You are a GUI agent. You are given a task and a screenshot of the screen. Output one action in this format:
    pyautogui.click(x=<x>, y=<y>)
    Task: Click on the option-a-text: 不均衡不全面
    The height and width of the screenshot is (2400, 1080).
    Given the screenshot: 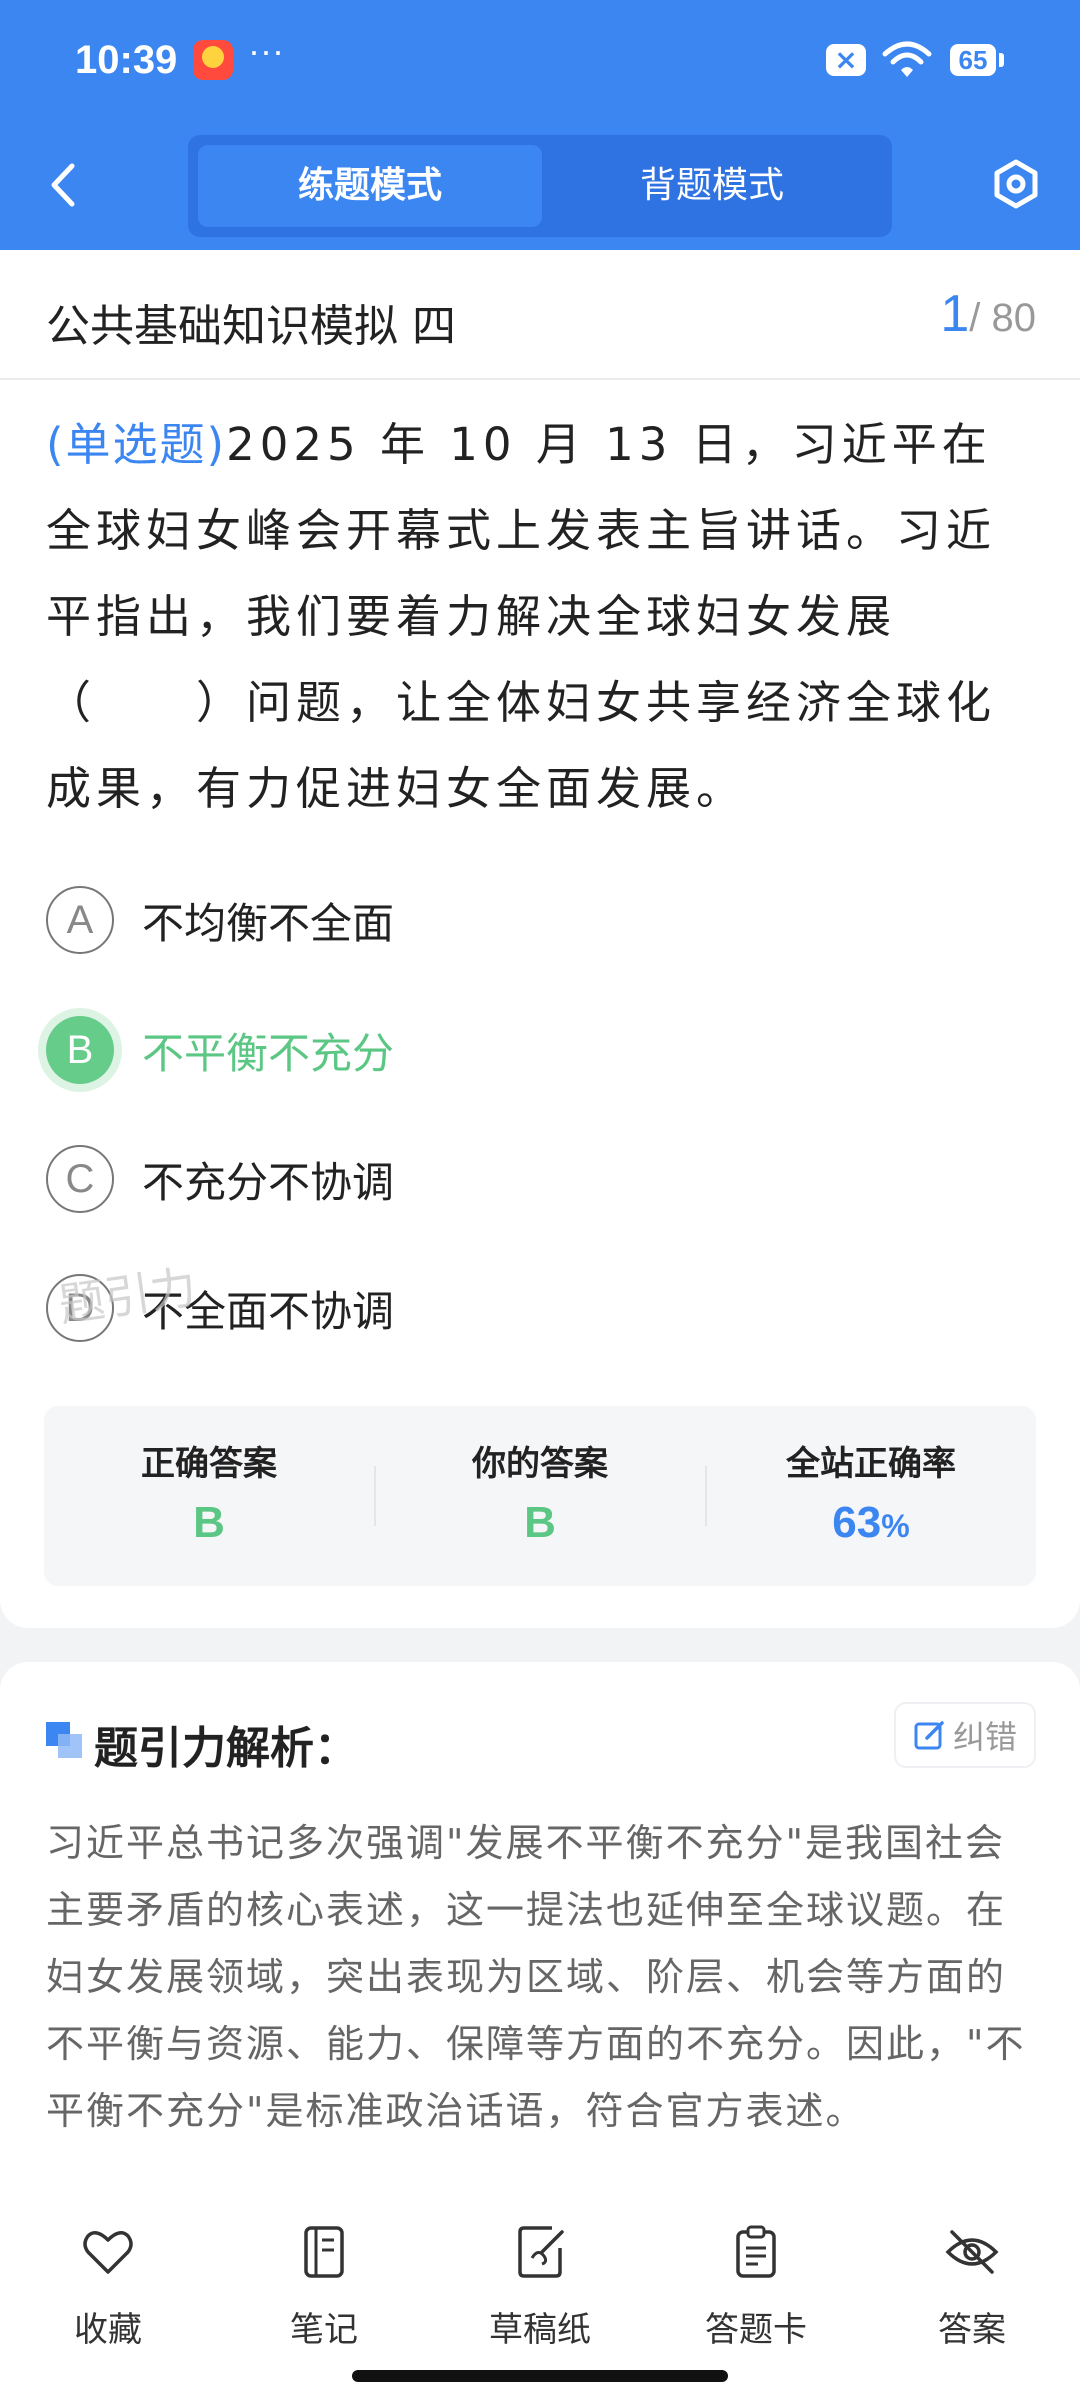 What is the action you would take?
    pyautogui.click(x=268, y=923)
    